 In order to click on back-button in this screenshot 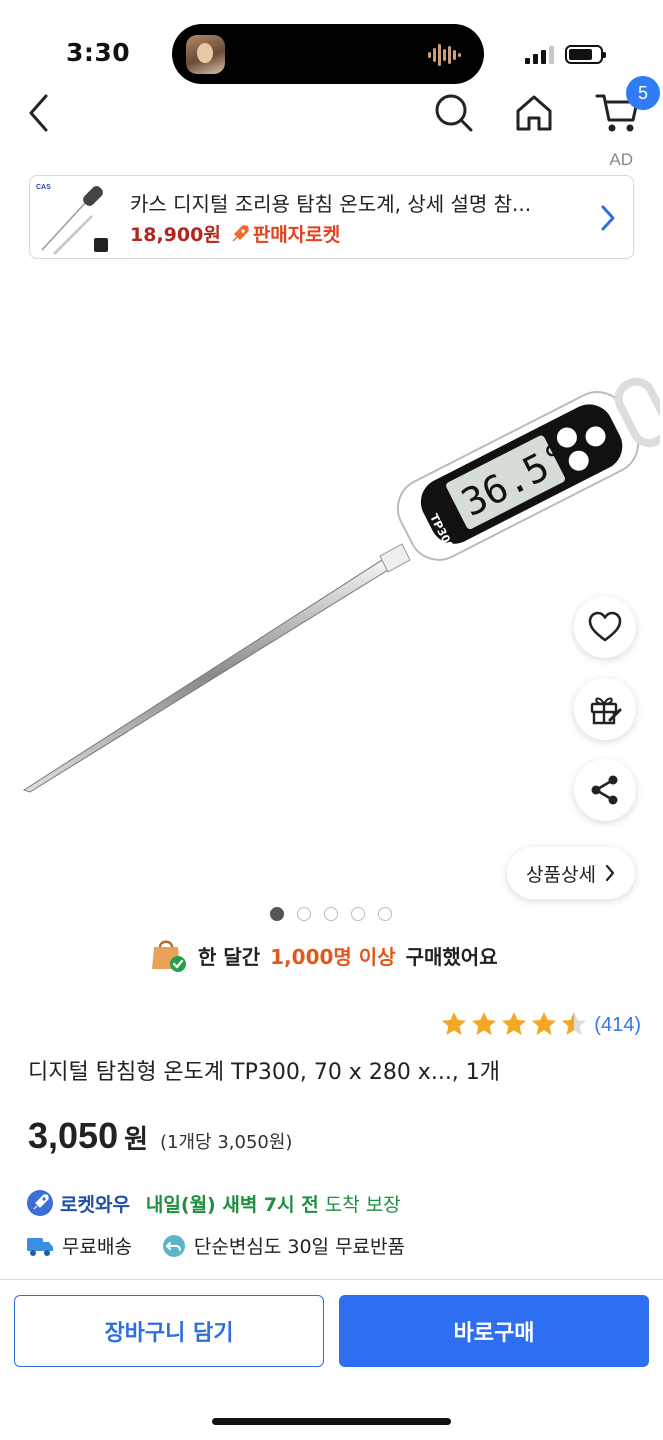, I will do `click(39, 113)`.